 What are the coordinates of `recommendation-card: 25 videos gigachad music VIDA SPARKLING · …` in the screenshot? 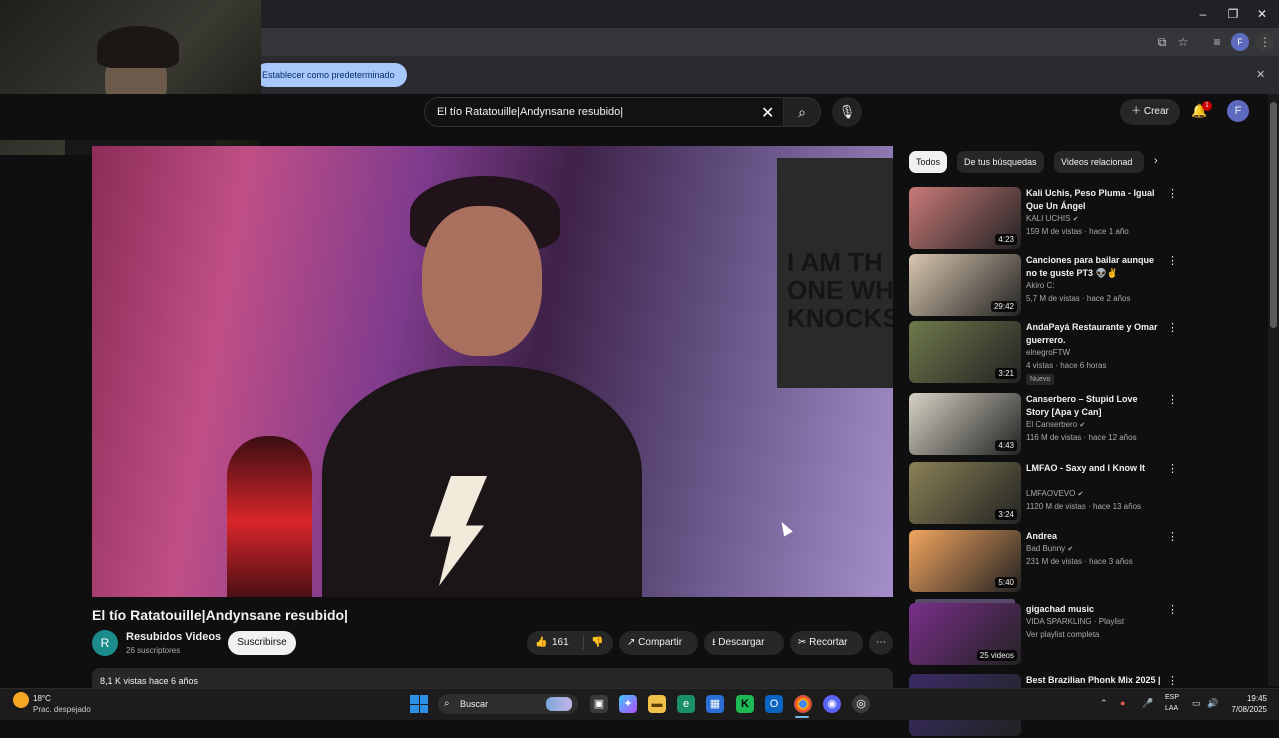 It's located at (1049, 633).